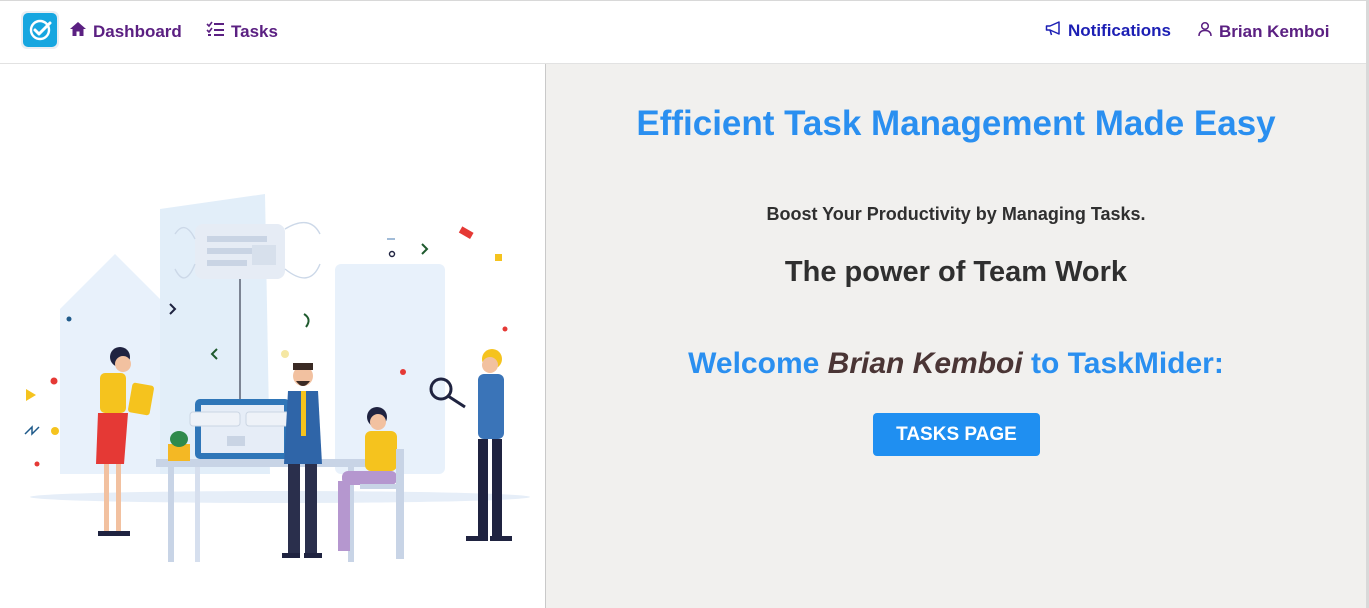 Image resolution: width=1369 pixels, height=608 pixels. I want to click on home-icon, so click(78, 31).